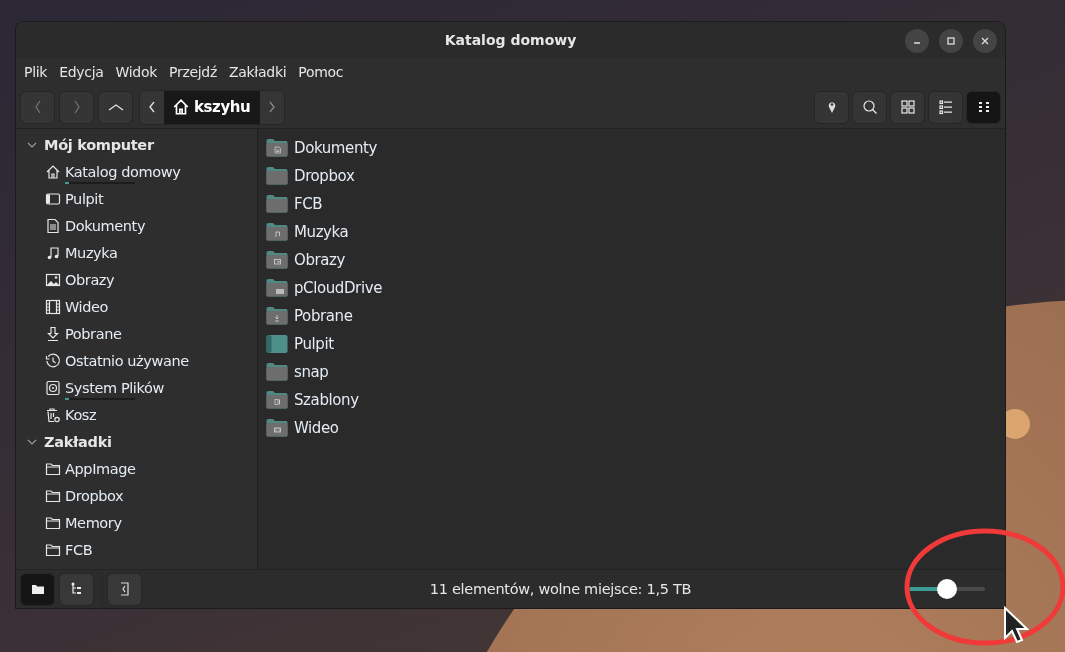 The image size is (1065, 652). Describe the element at coordinates (100, 468) in the screenshot. I see `sidebar-label: AppImage` at that location.